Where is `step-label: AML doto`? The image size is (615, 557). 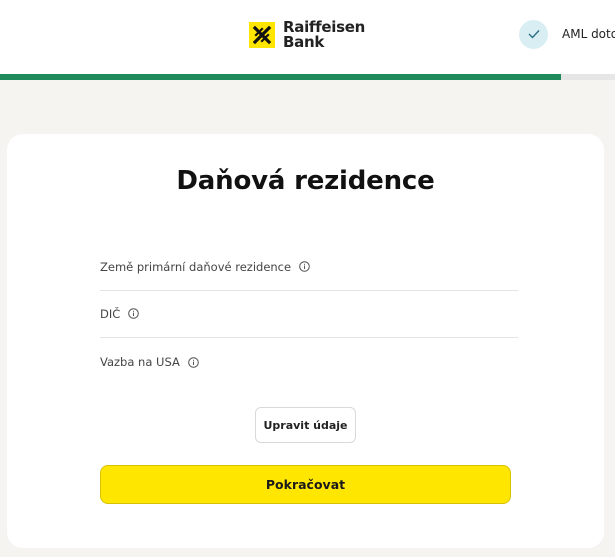 step-label: AML doto is located at coordinates (588, 34).